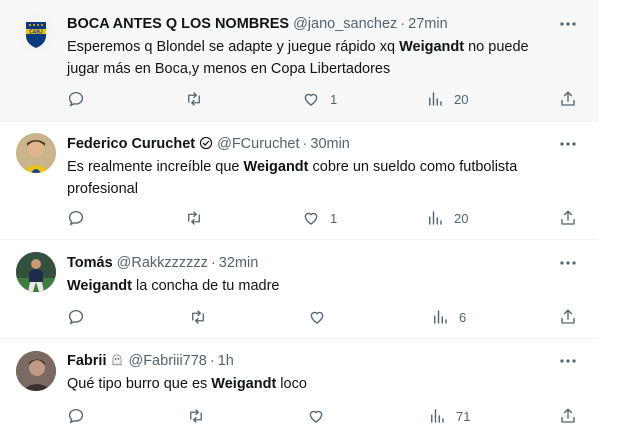  What do you see at coordinates (162, 263) in the screenshot?
I see `user-handle: @Rakkzzzzzz` at bounding box center [162, 263].